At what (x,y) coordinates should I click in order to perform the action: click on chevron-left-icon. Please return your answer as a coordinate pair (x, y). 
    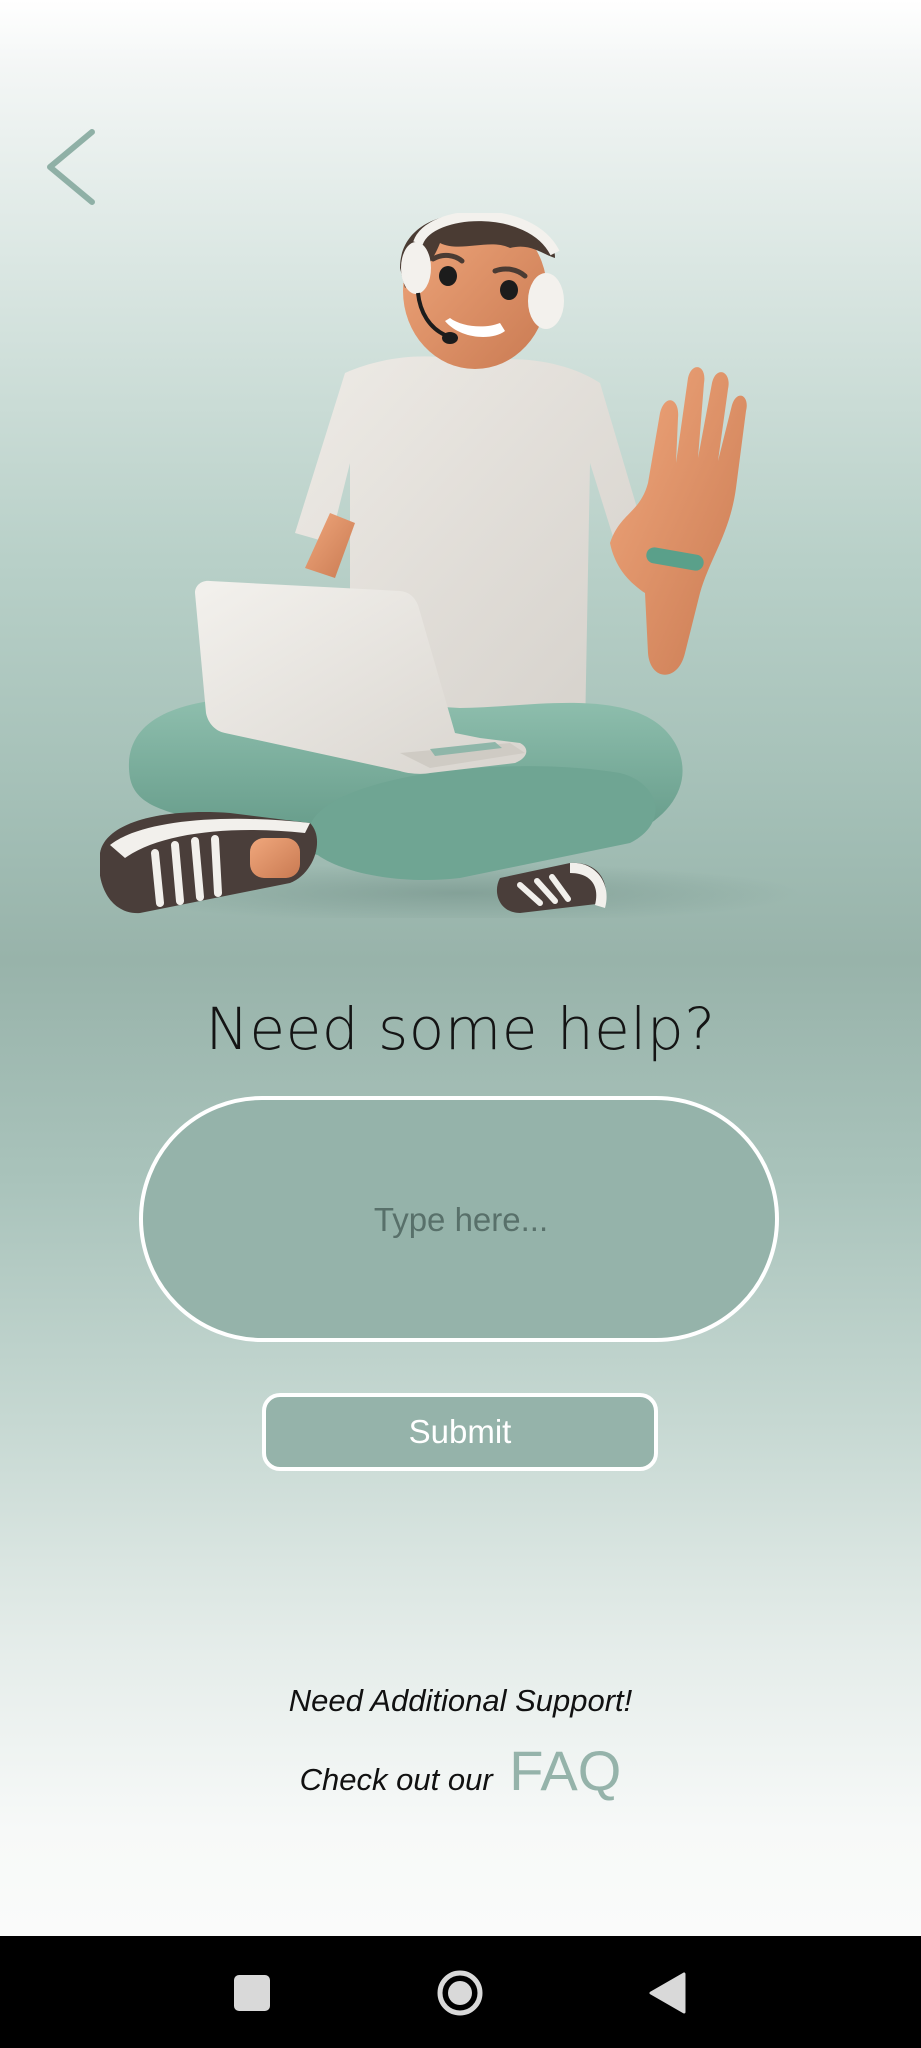
    Looking at the image, I should click on (71, 167).